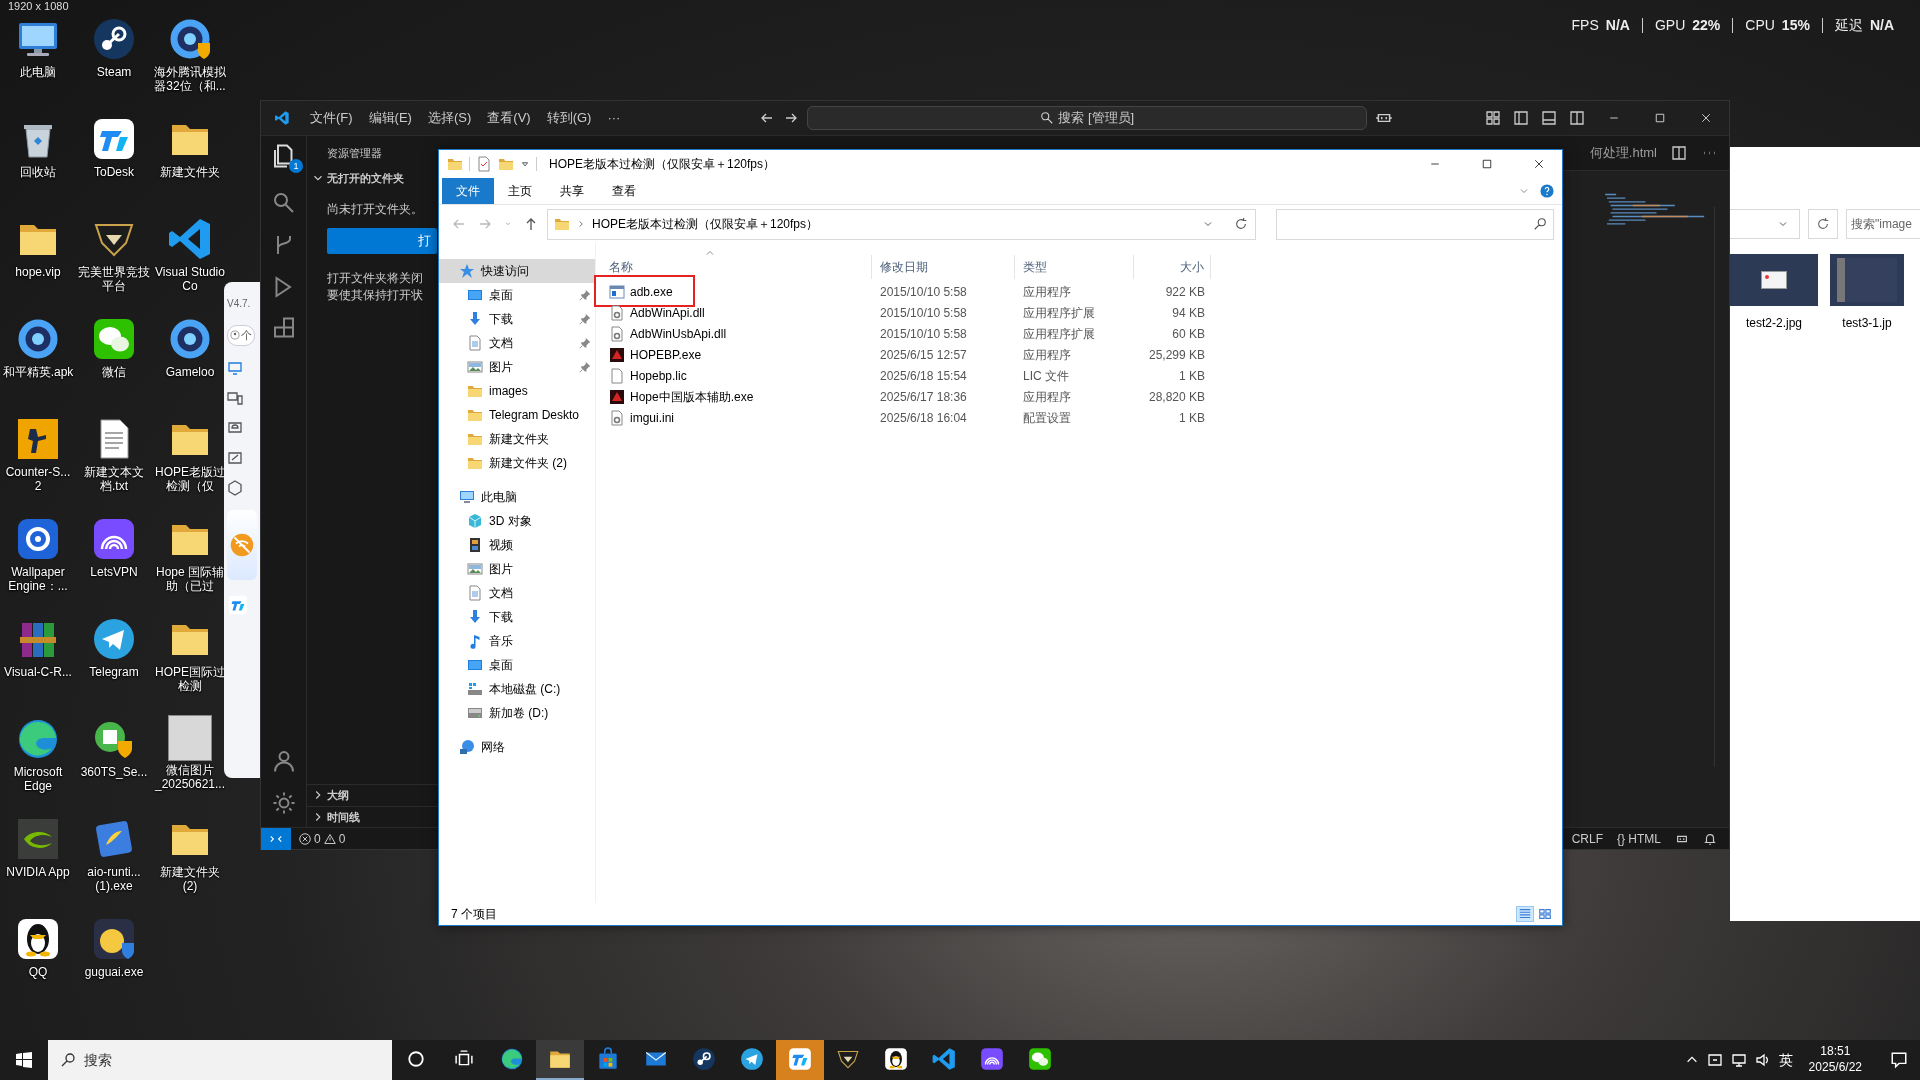 The image size is (1920, 1080). What do you see at coordinates (1835, 1060) in the screenshot?
I see `clock: 18:51 2025/6/22` at bounding box center [1835, 1060].